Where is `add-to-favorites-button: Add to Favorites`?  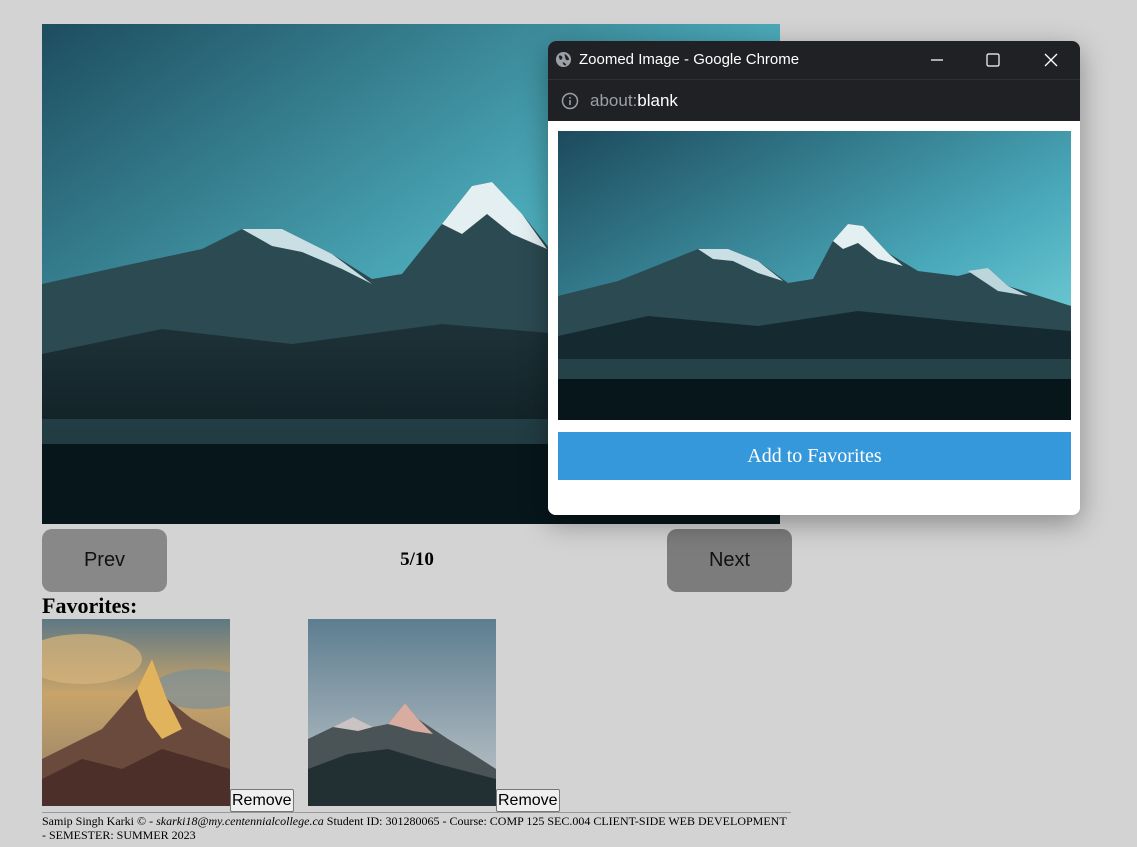
add-to-favorites-button: Add to Favorites is located at coordinates (814, 456).